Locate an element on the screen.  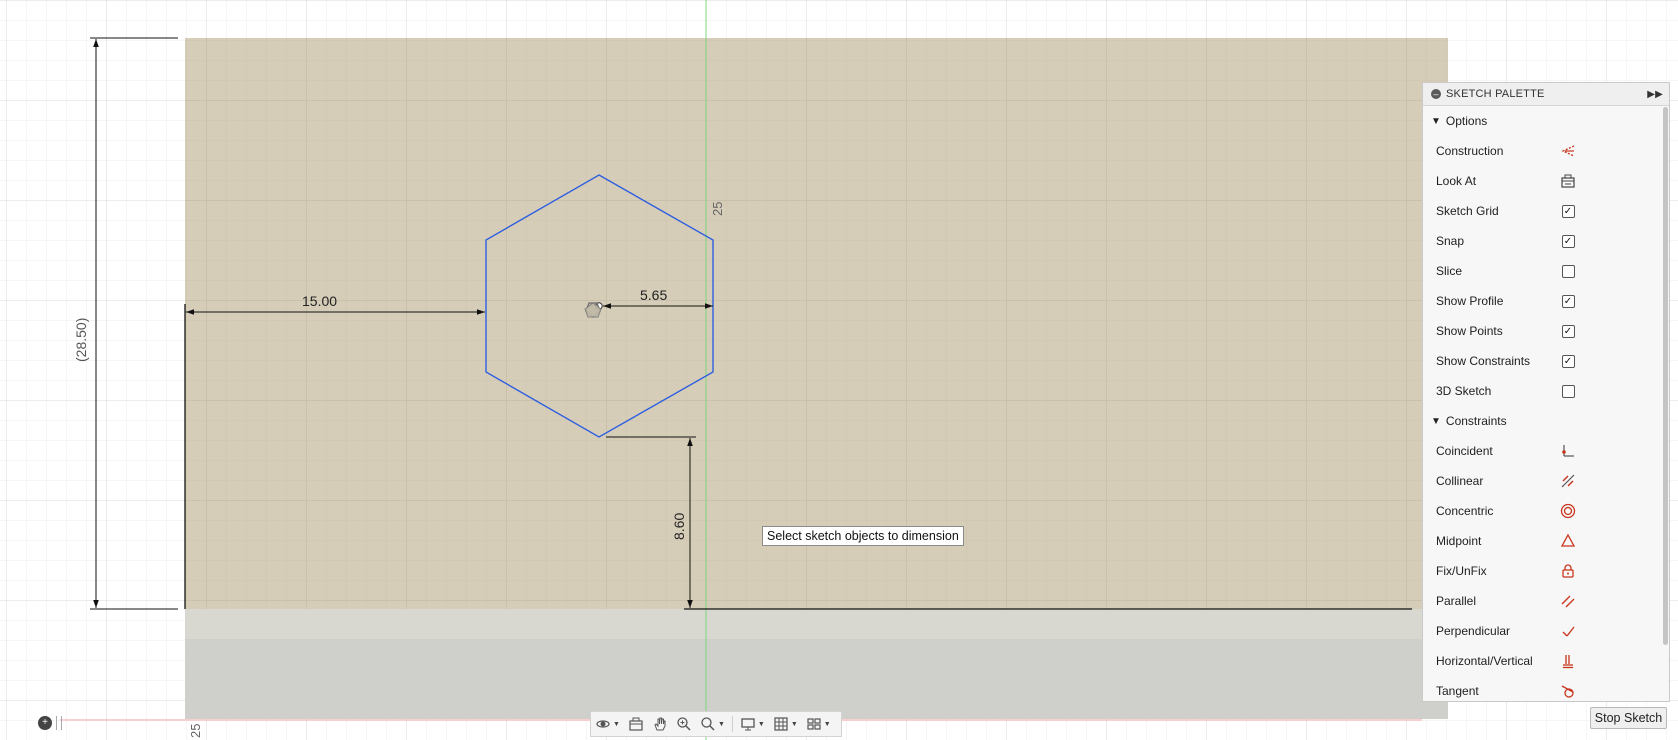
constraint-fix-unfix: Fix/UnFix is located at coordinates (1546, 571).